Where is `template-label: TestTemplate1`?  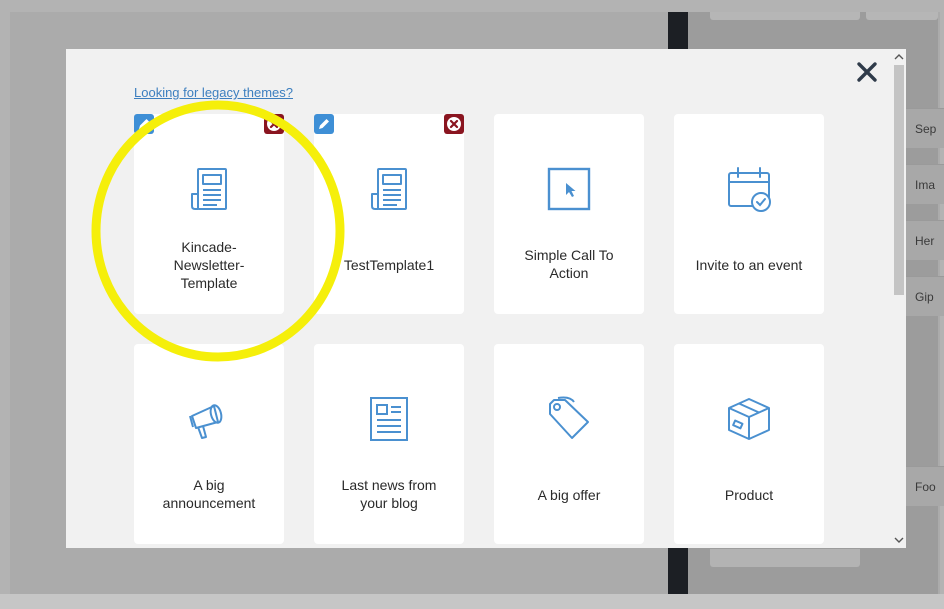 template-label: TestTemplate1 is located at coordinates (389, 265).